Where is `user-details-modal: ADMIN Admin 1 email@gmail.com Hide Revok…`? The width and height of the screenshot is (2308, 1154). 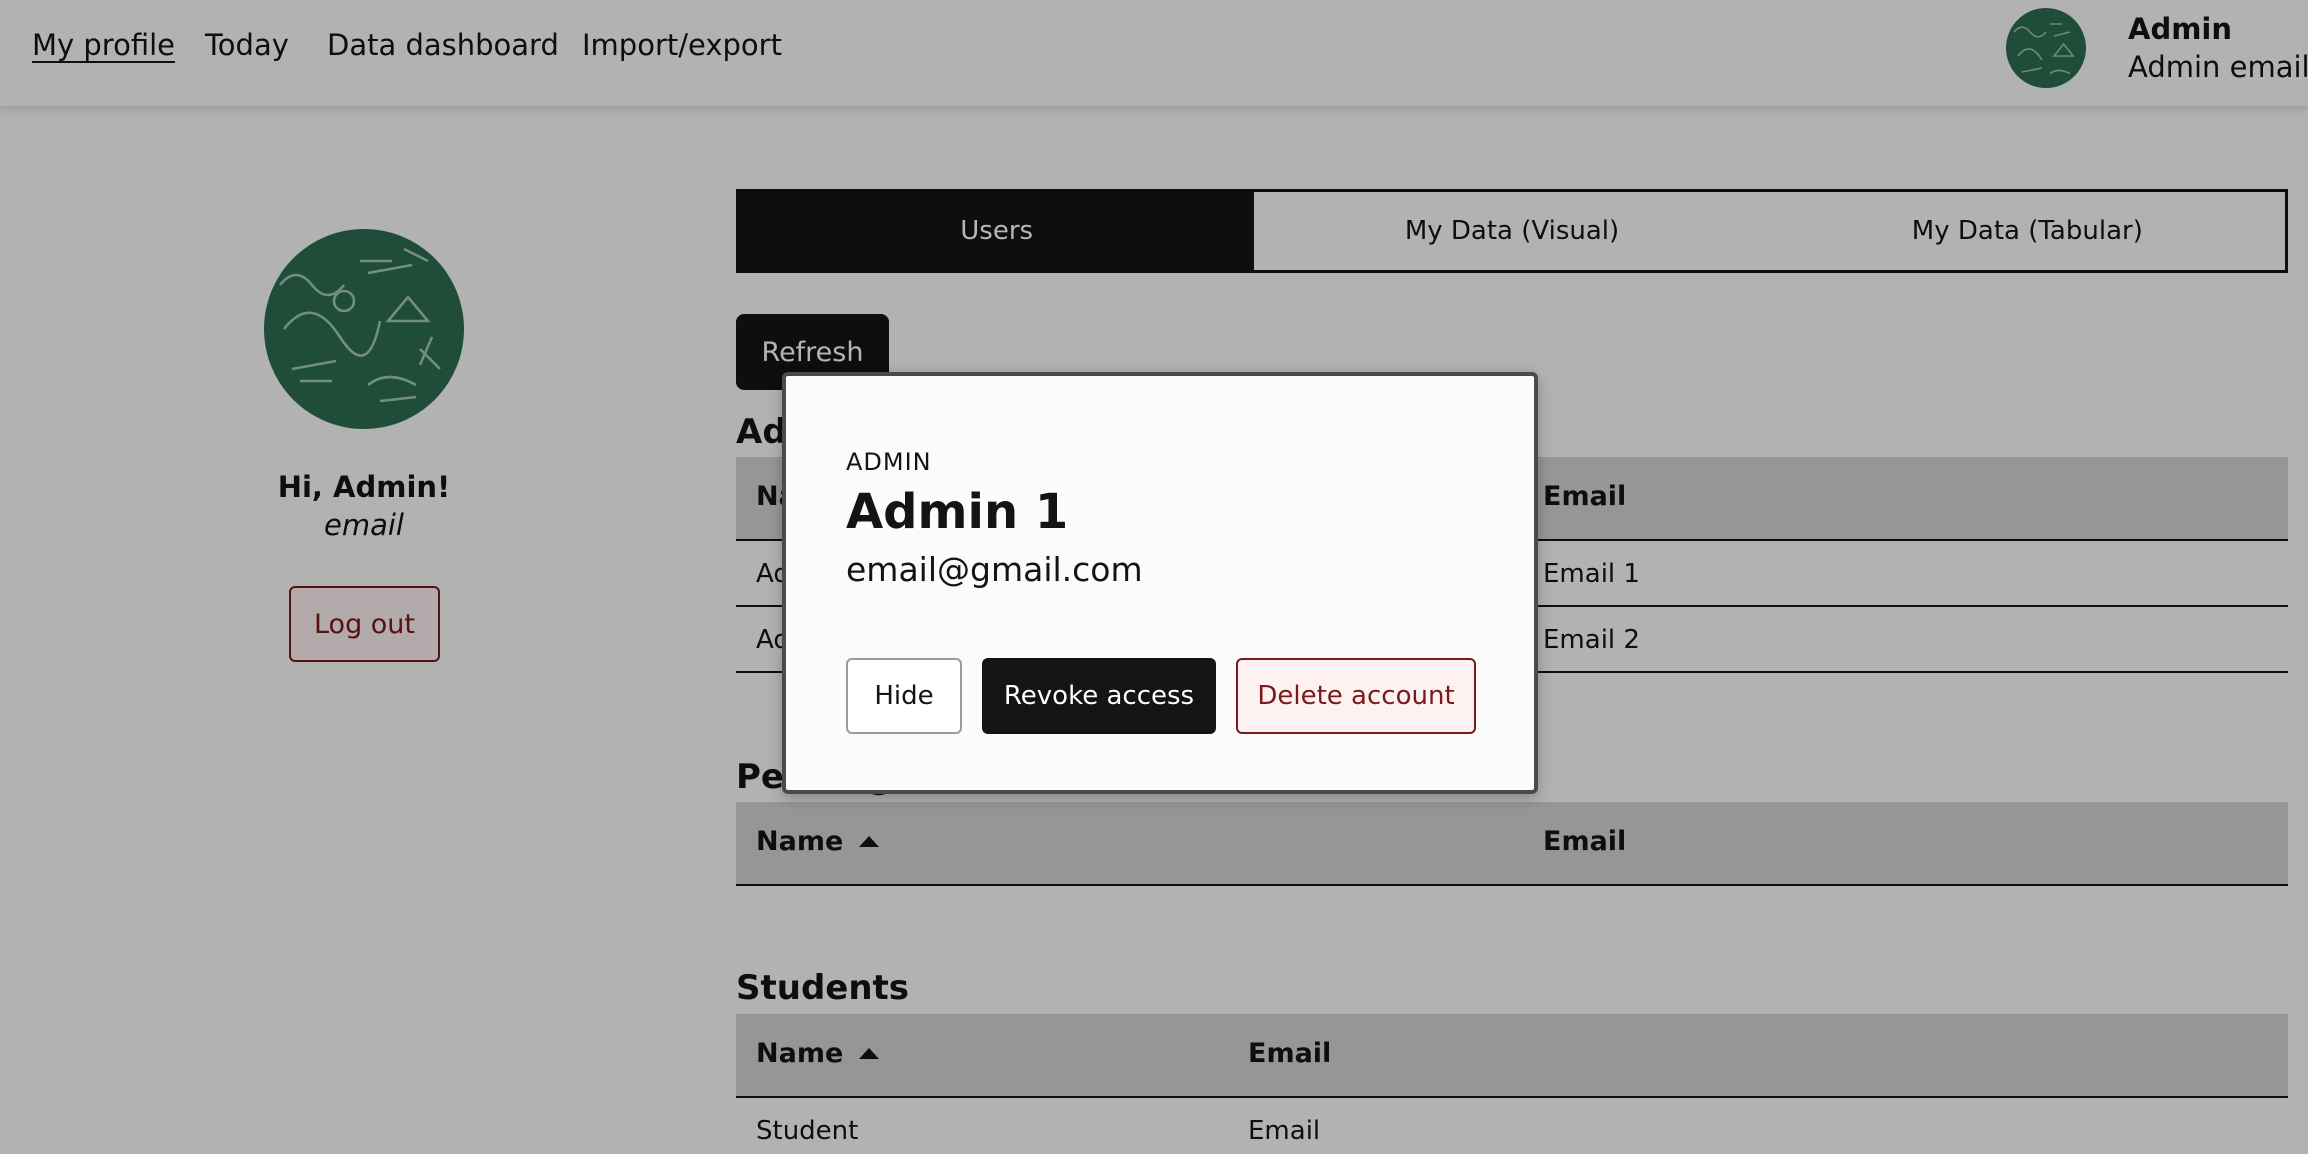
user-details-modal: ADMIN Admin 1 email@gmail.com Hide Revok… is located at coordinates (1160, 583).